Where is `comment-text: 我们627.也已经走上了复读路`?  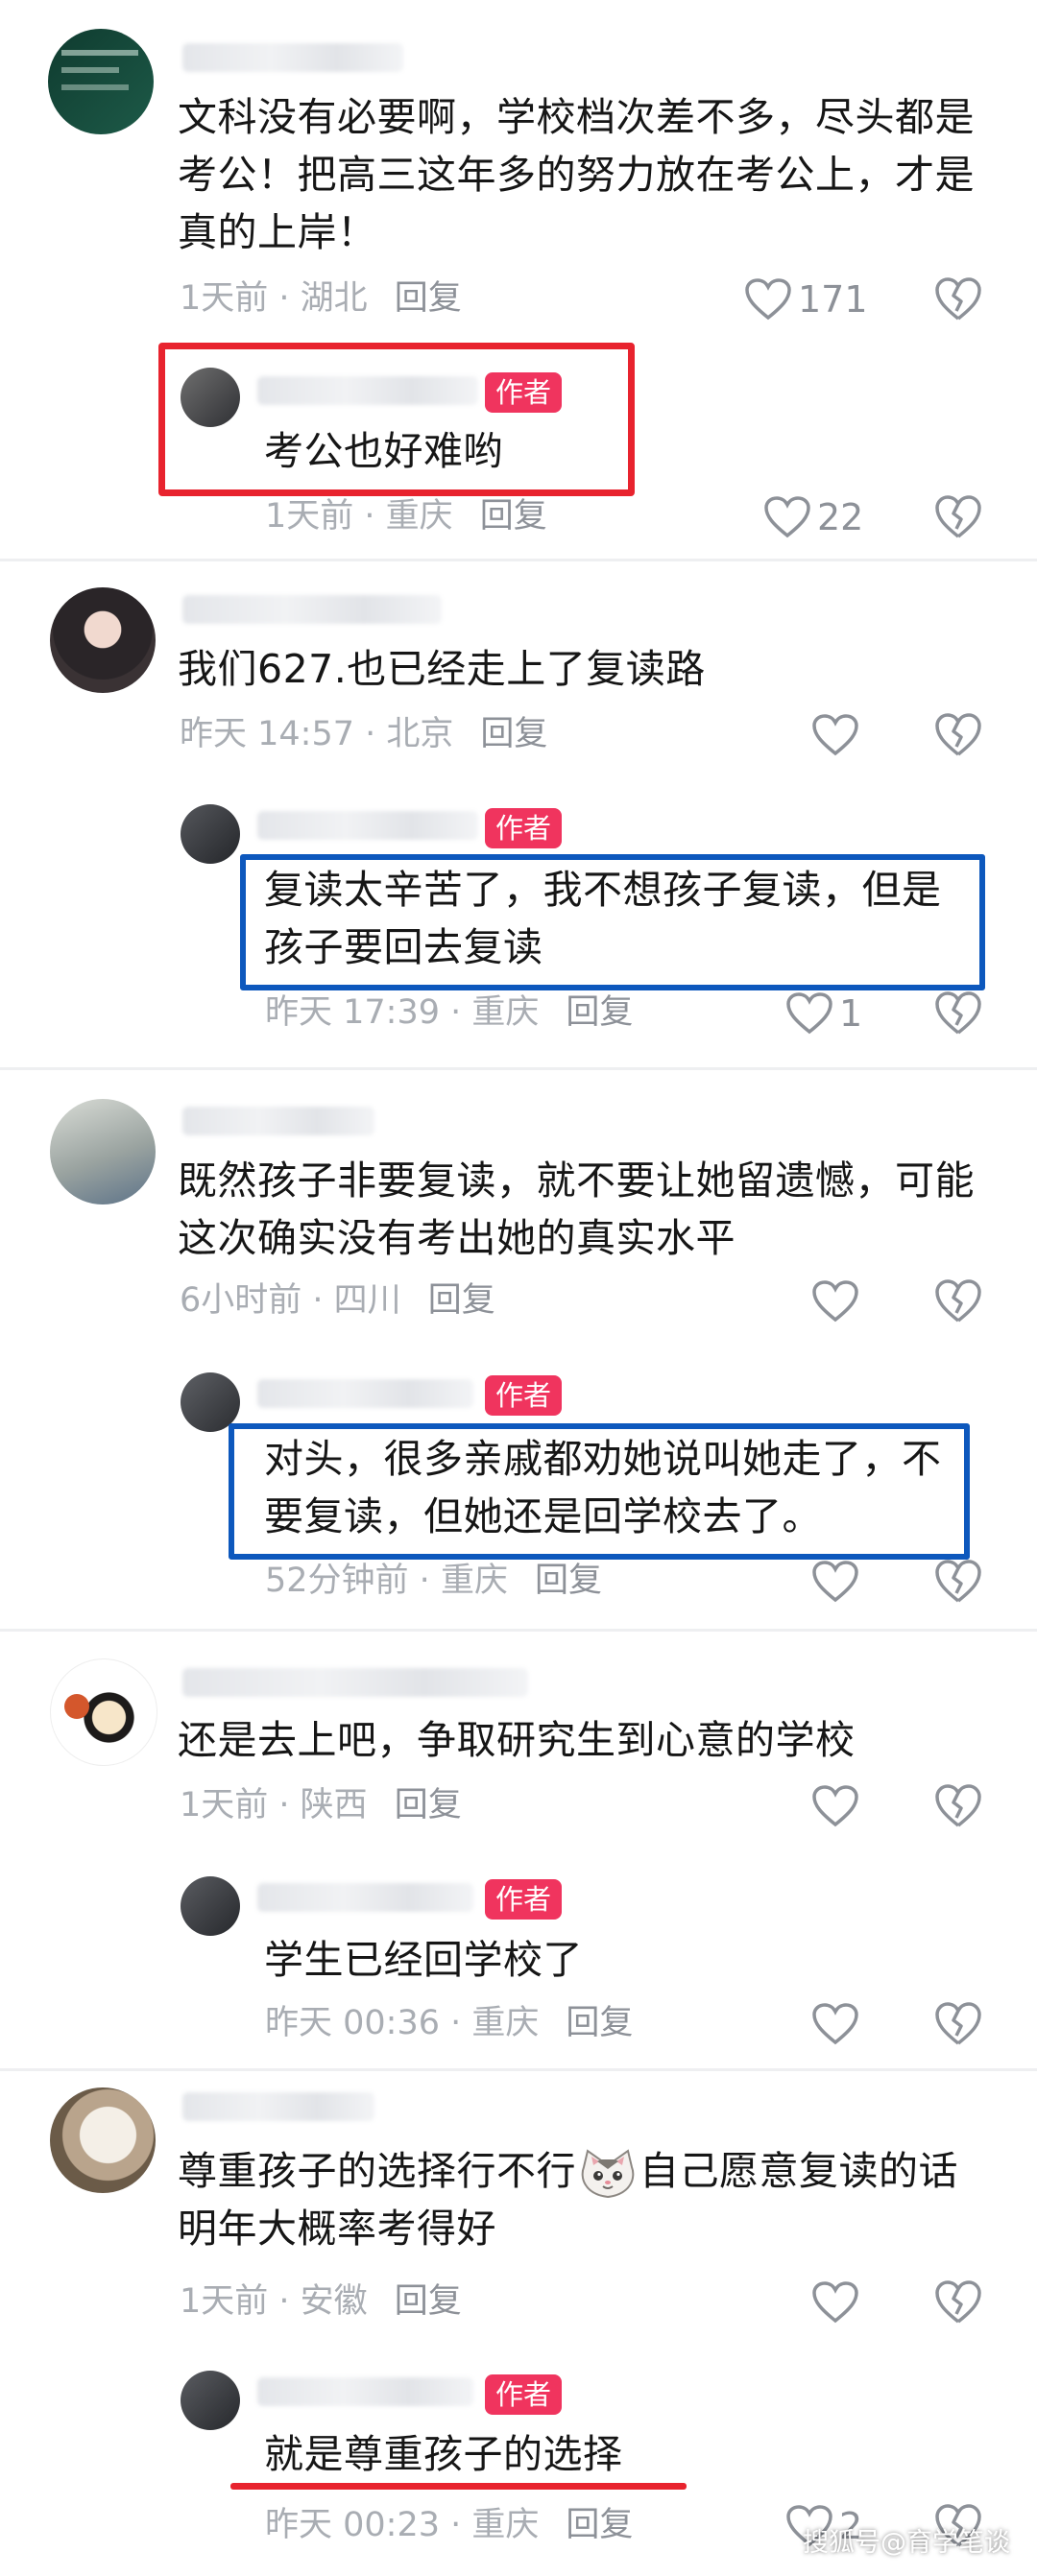
comment-text: 我们627.也已经走上了复读路 is located at coordinates (442, 669).